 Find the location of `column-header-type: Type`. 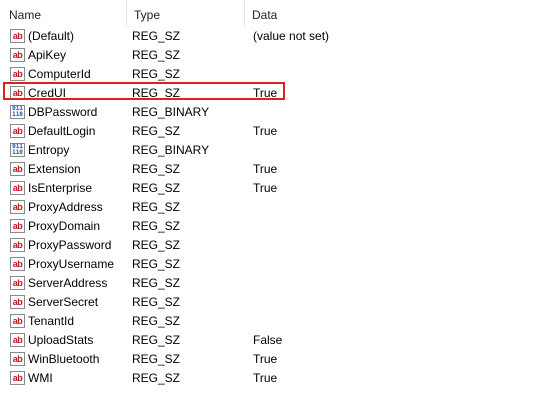

column-header-type: Type is located at coordinates (186, 13).